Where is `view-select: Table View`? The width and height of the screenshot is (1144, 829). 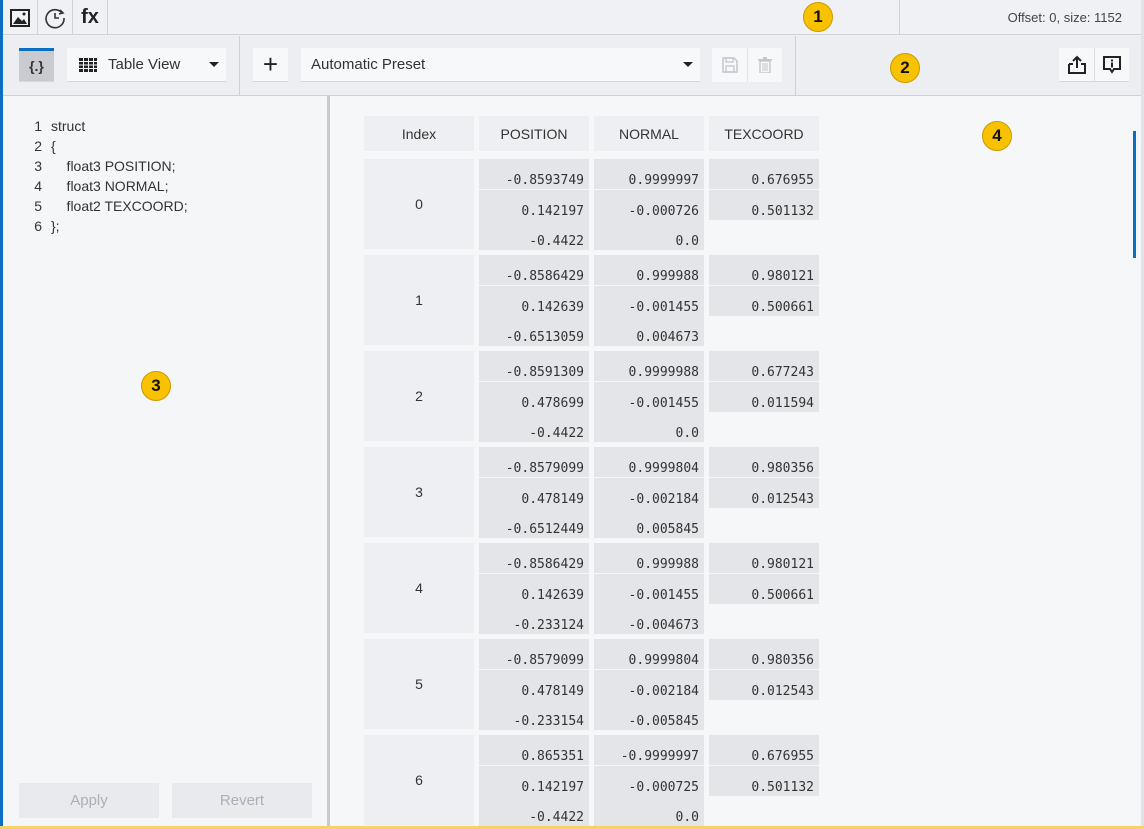
view-select: Table View is located at coordinates (146, 65).